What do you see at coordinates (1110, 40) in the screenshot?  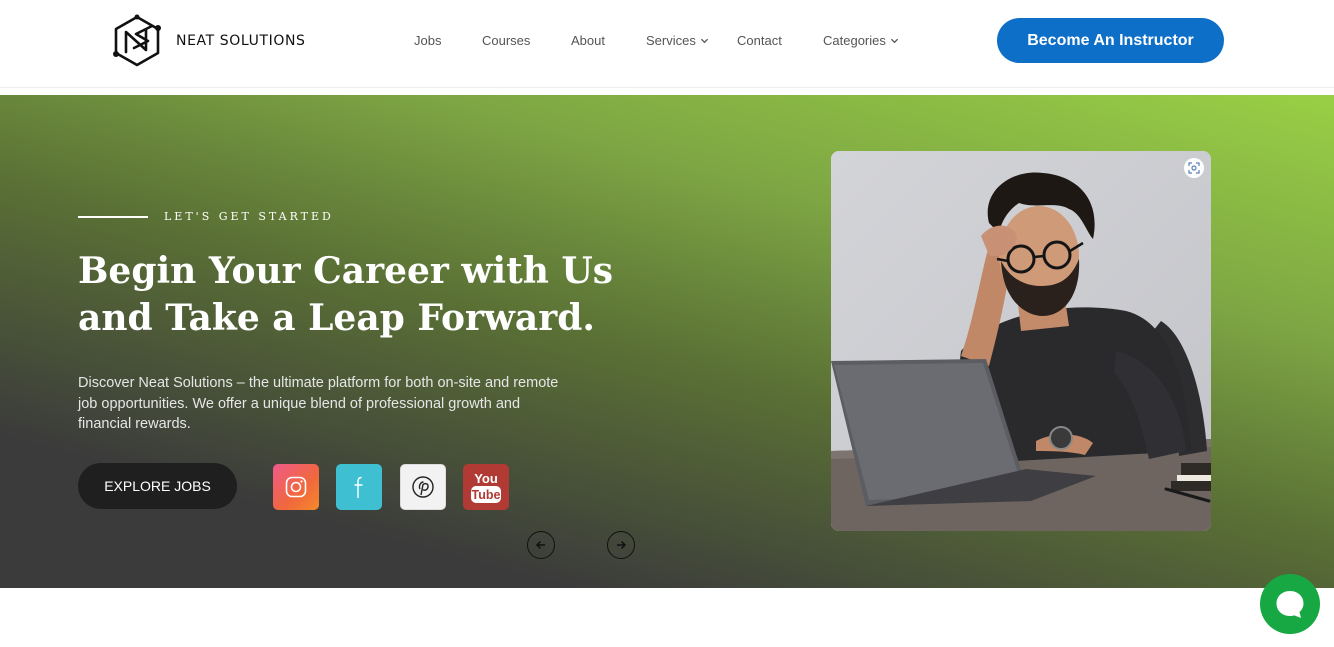 I see `become-instructor-button: Become An Instructor` at bounding box center [1110, 40].